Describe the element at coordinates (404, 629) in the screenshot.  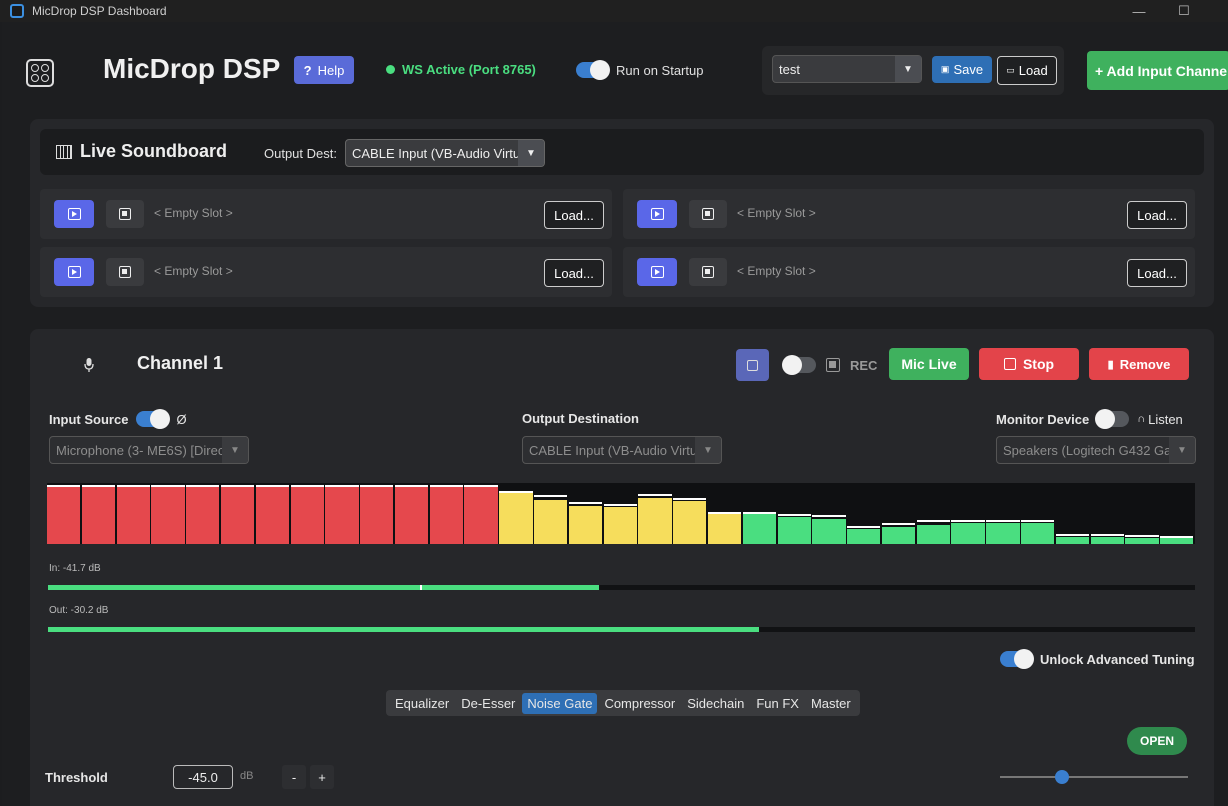
I see `output-level-fill` at that location.